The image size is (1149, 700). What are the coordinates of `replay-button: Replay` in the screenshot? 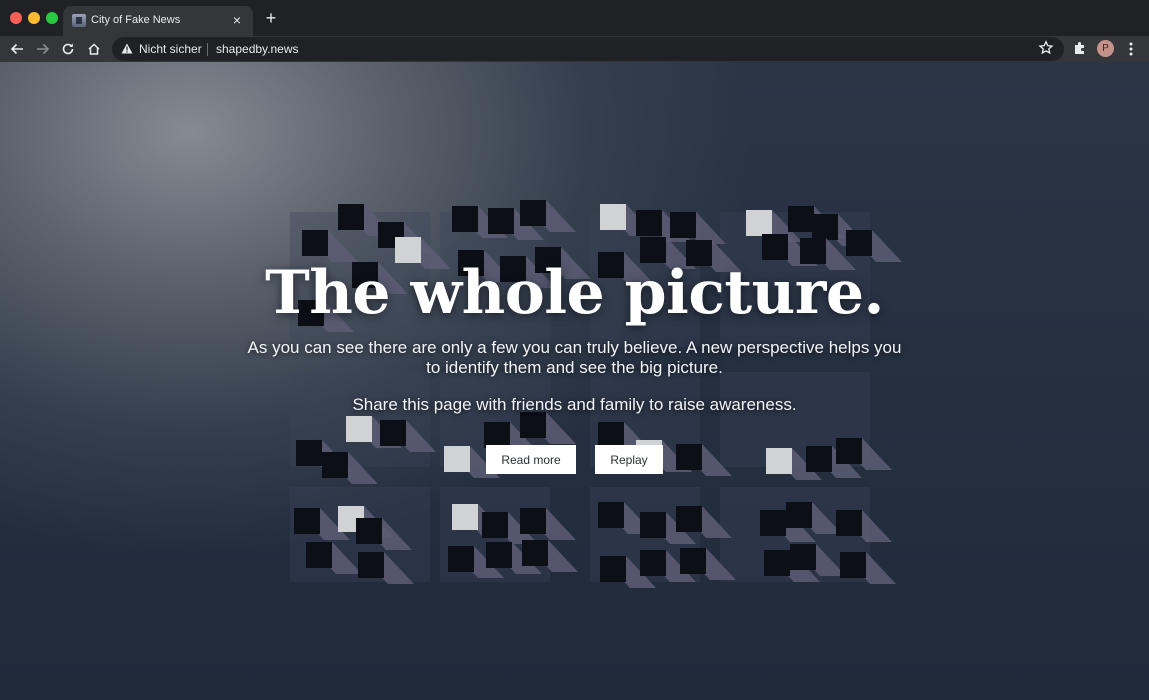 It's located at (629, 459).